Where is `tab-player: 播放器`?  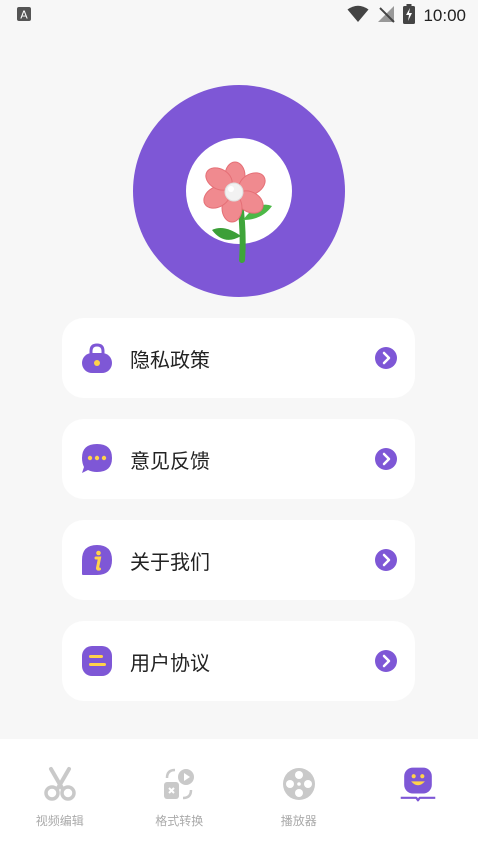
tab-player: 播放器 is located at coordinates (299, 794).